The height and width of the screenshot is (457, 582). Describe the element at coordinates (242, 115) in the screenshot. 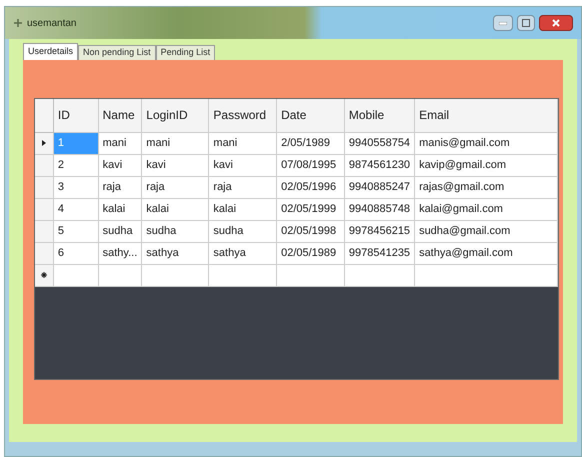

I see `column-header: Password` at that location.